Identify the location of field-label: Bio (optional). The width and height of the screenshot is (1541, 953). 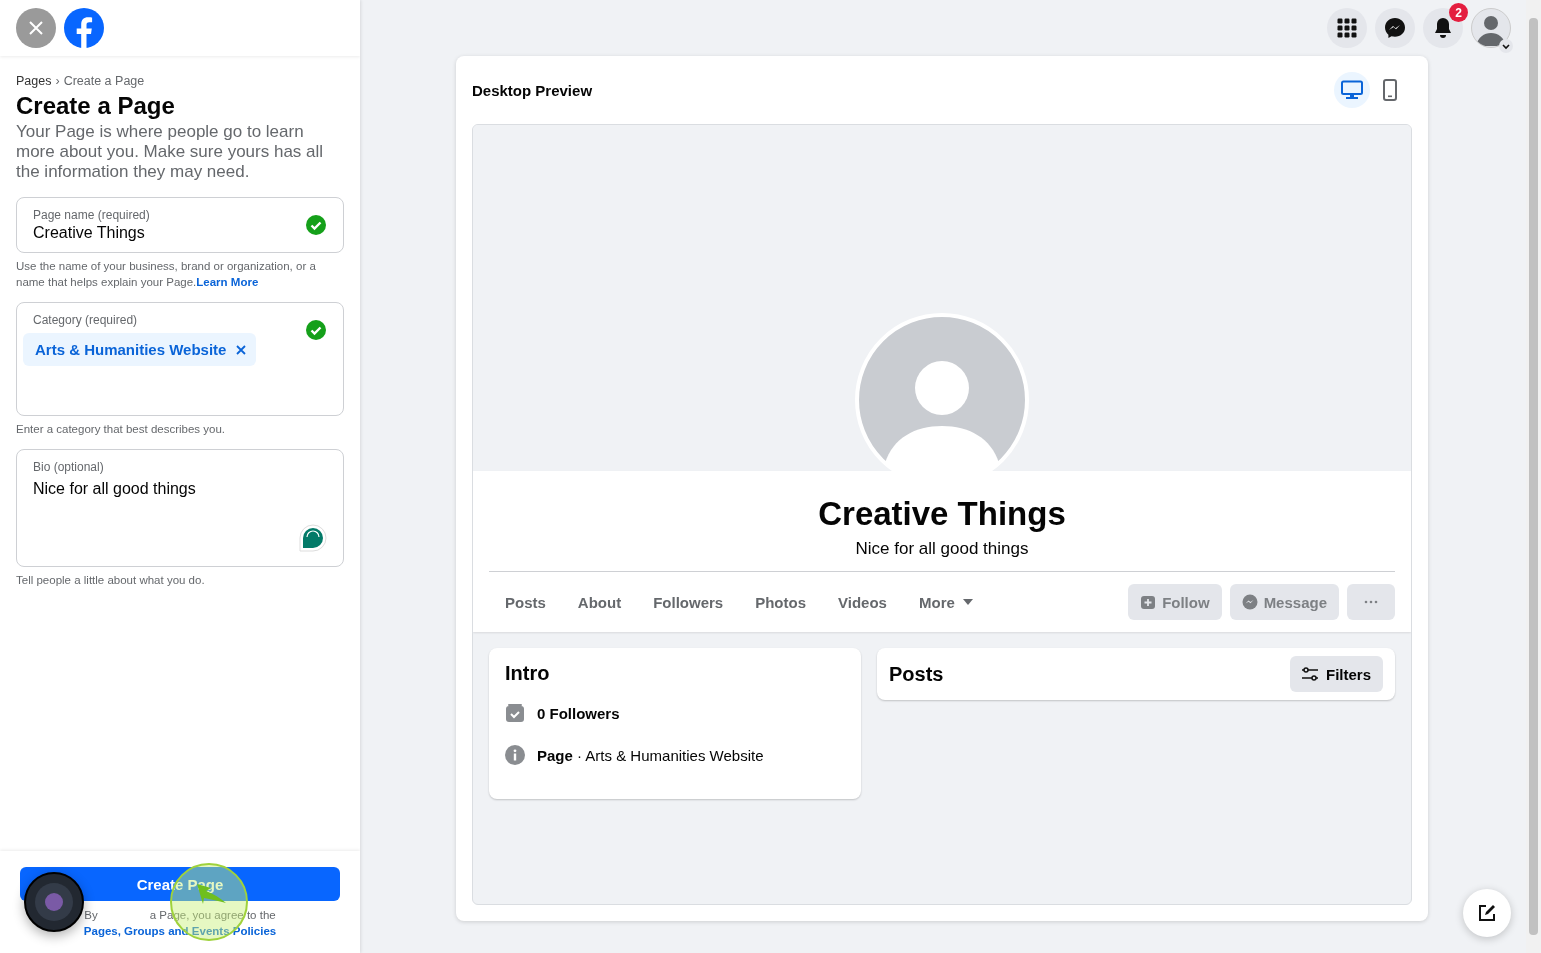
(69, 467).